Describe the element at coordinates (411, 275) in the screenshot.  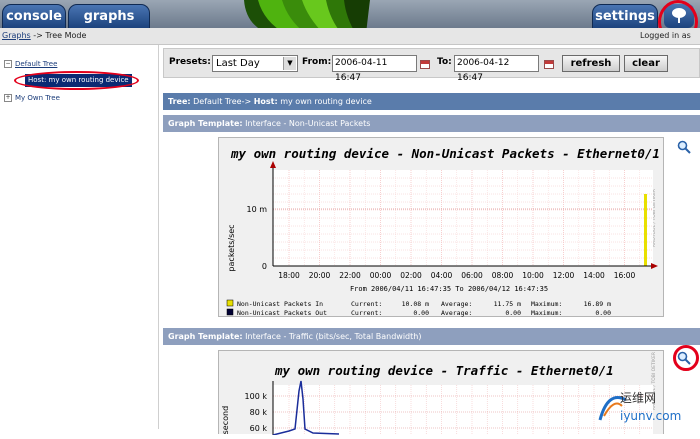
I see `x-tick-label: 02:00` at that location.